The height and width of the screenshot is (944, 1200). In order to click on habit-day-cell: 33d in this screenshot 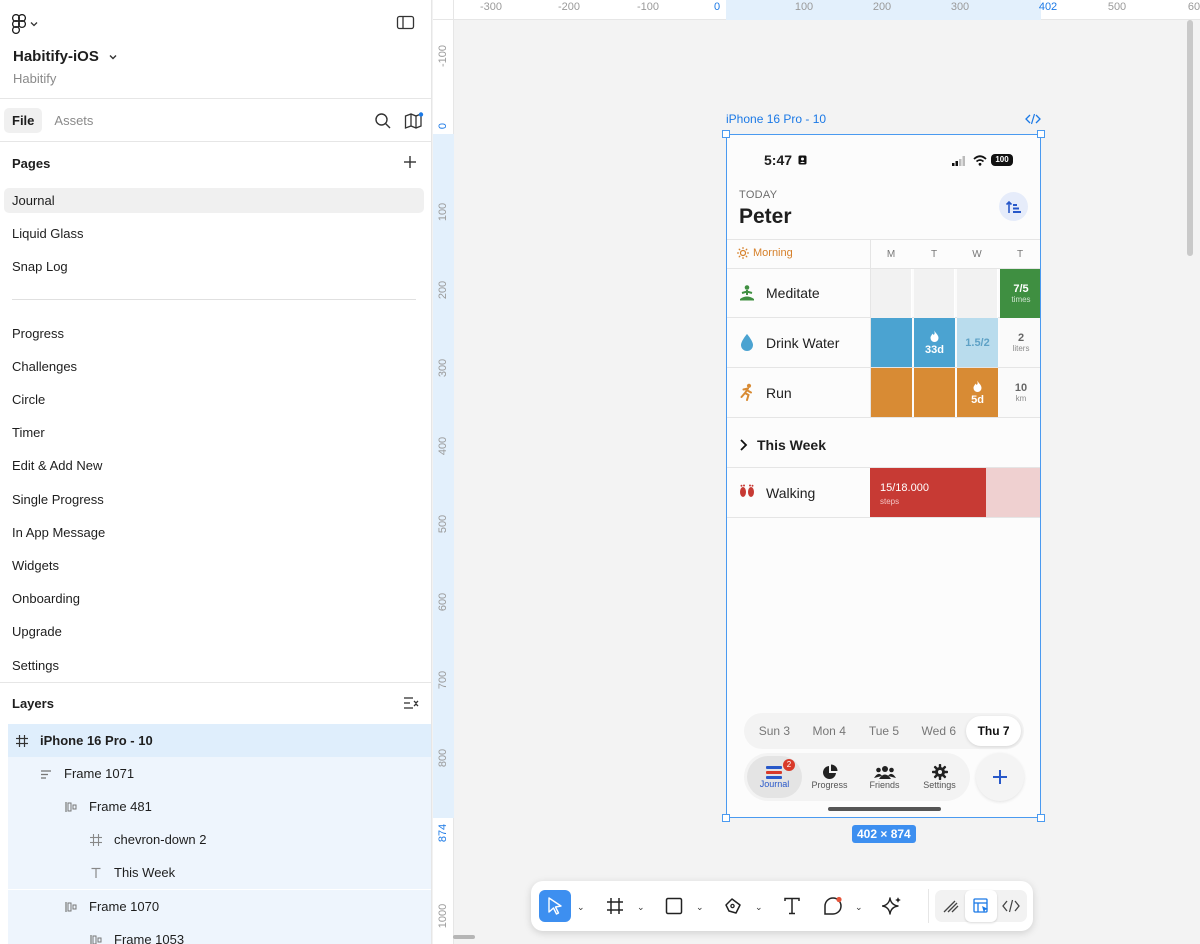, I will do `click(934, 342)`.